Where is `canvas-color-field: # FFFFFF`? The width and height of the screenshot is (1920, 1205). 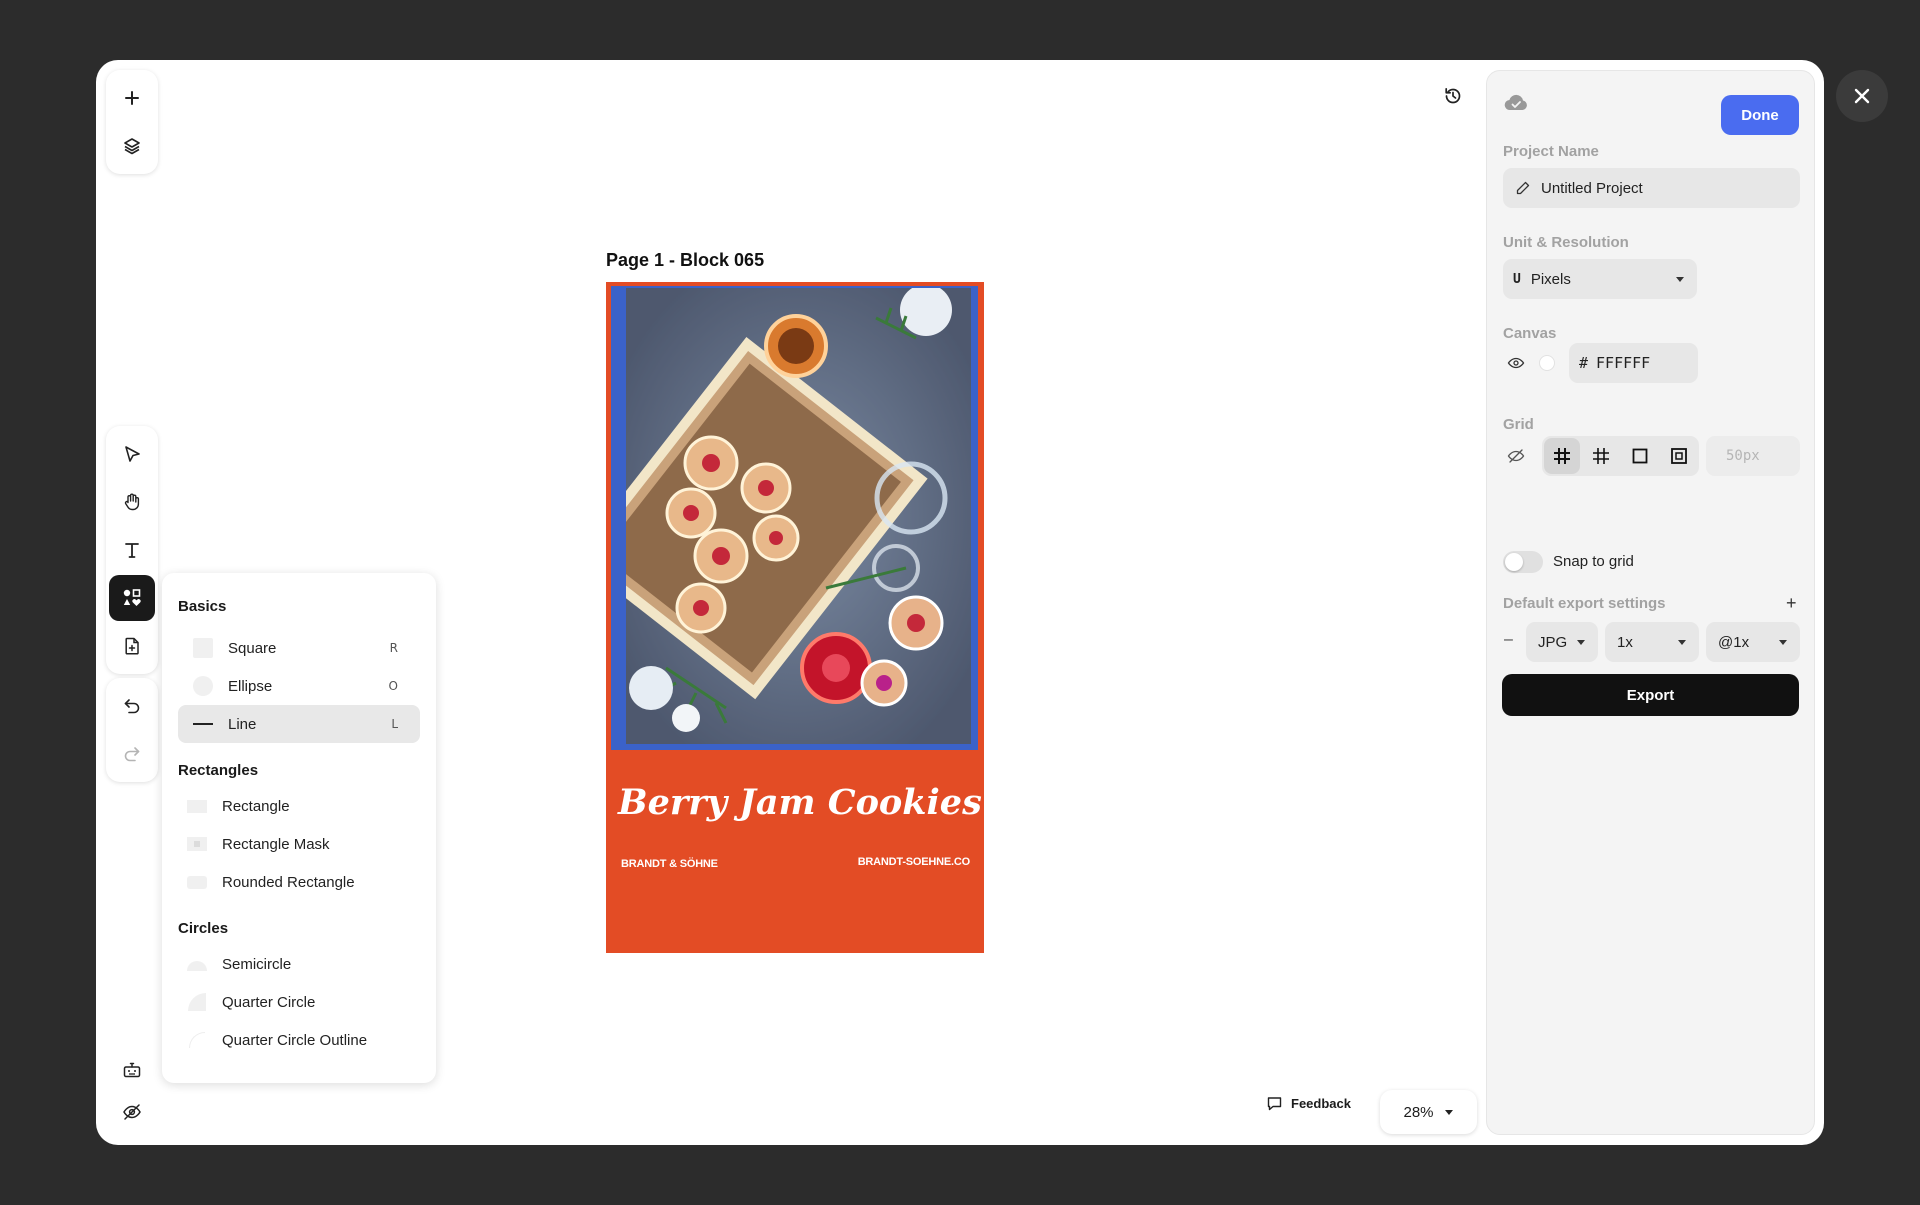
canvas-color-field: # FFFFFF is located at coordinates (1633, 363).